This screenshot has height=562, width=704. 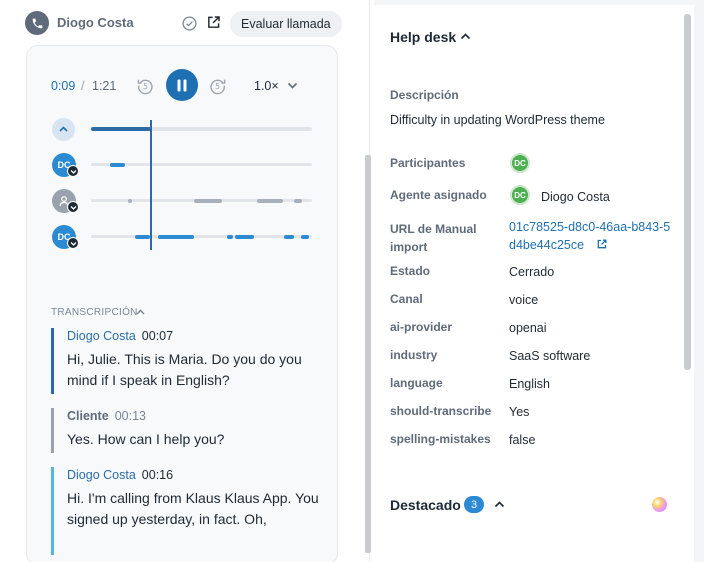 I want to click on field-label: spelling-mistakes, so click(x=440, y=439).